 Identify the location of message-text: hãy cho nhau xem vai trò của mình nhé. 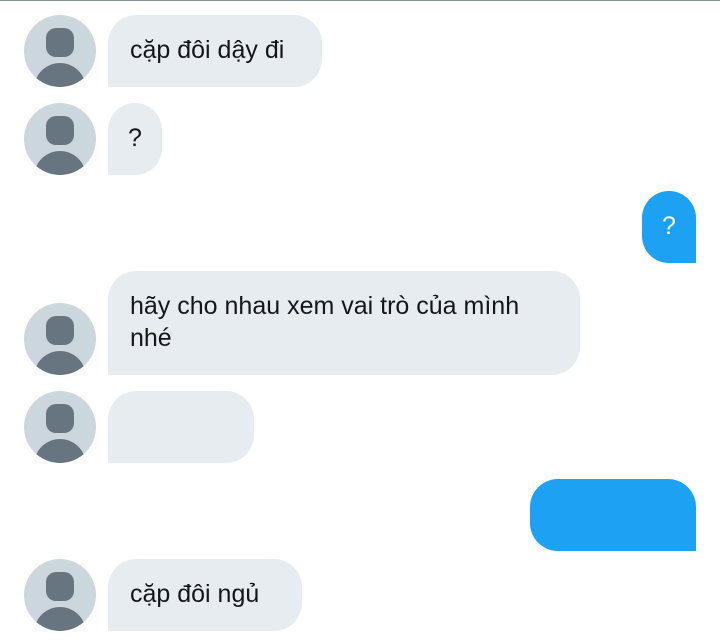
(325, 322).